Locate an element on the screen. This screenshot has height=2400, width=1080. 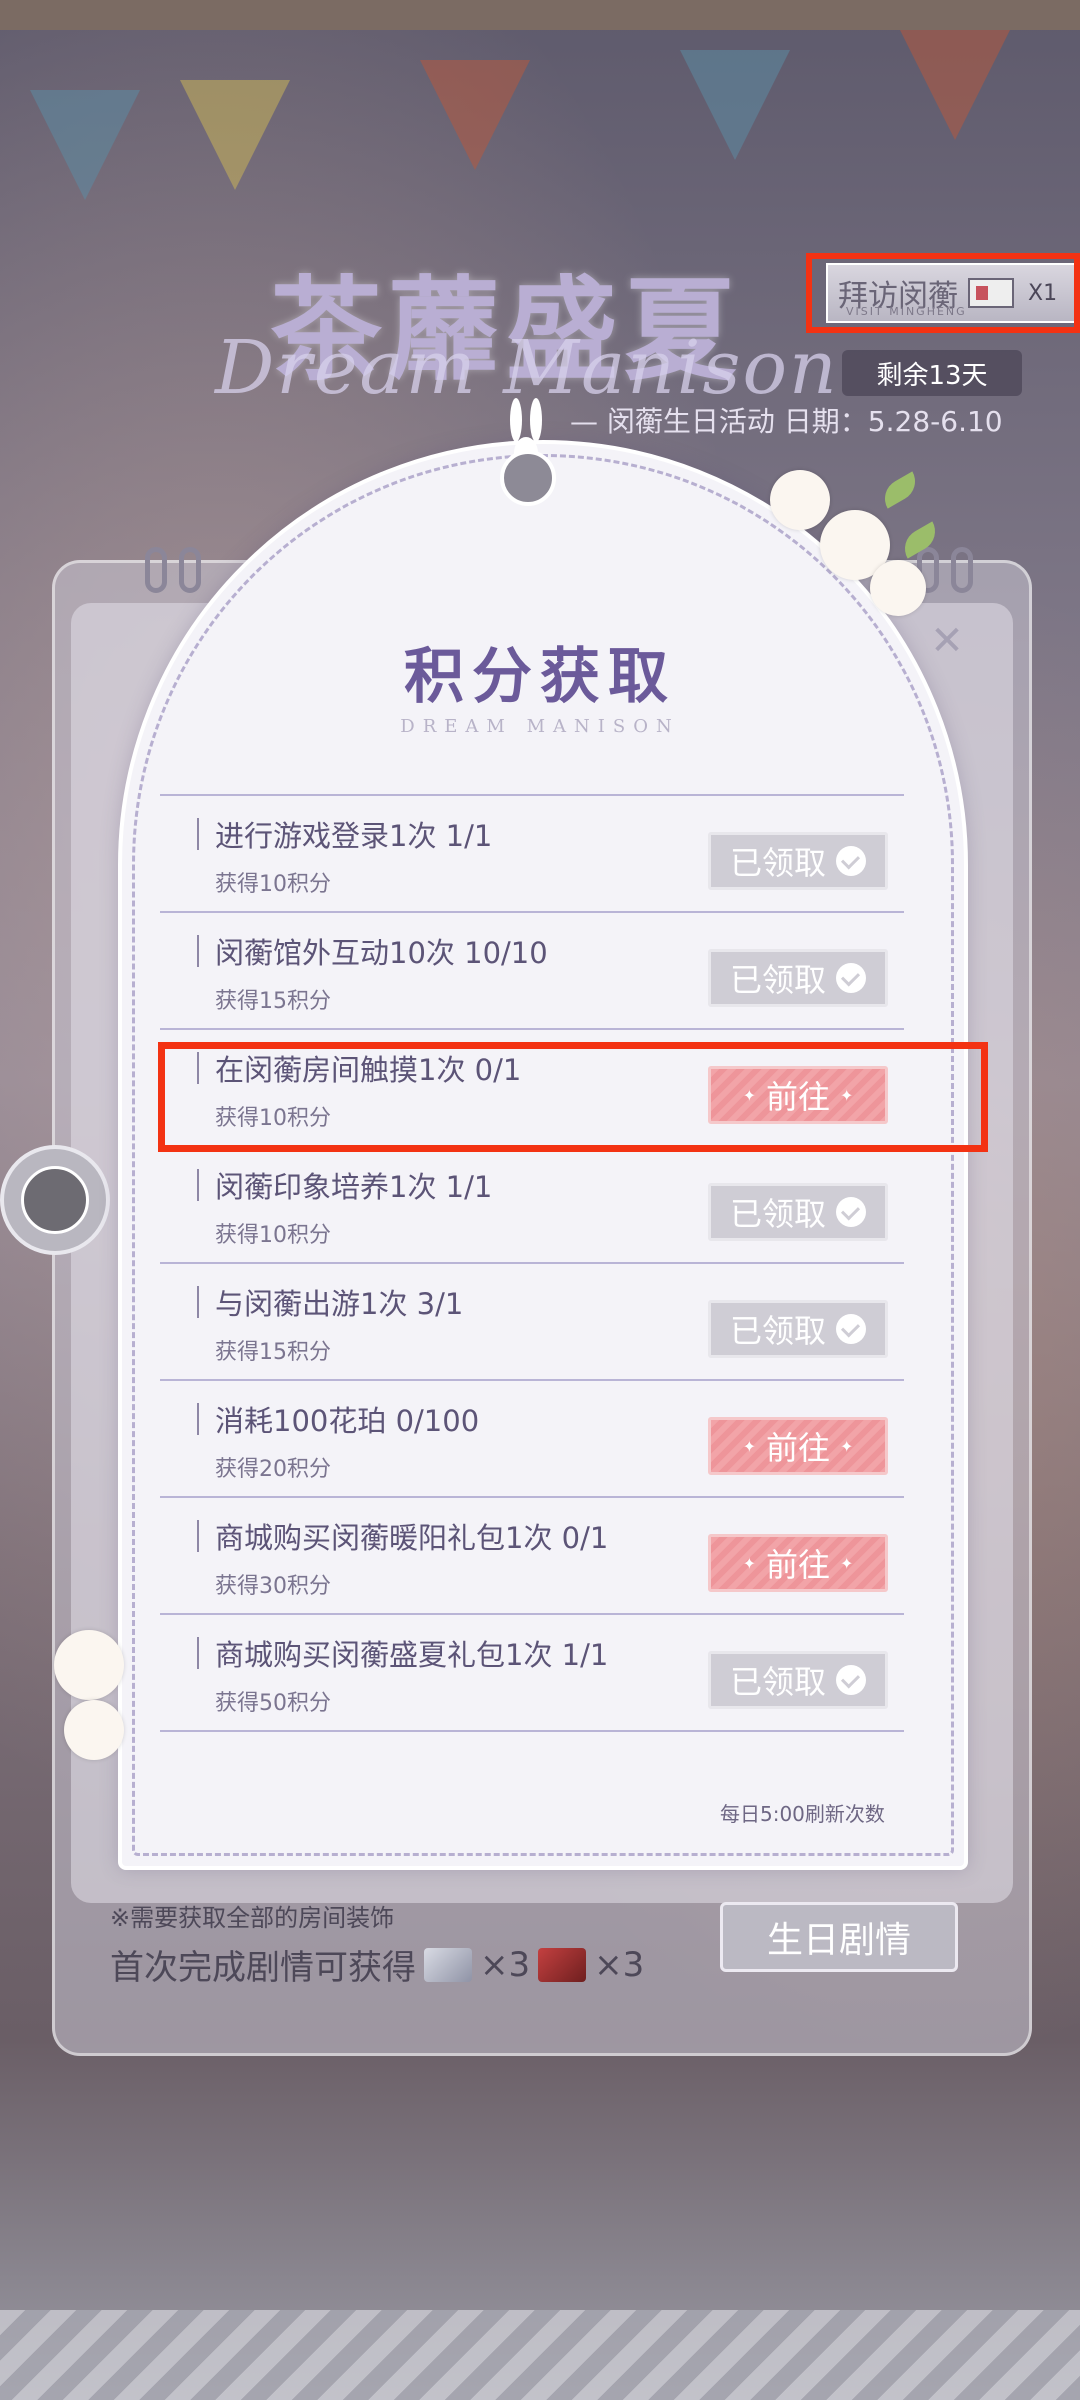
task-points: 获得20积分 is located at coordinates (273, 1469).